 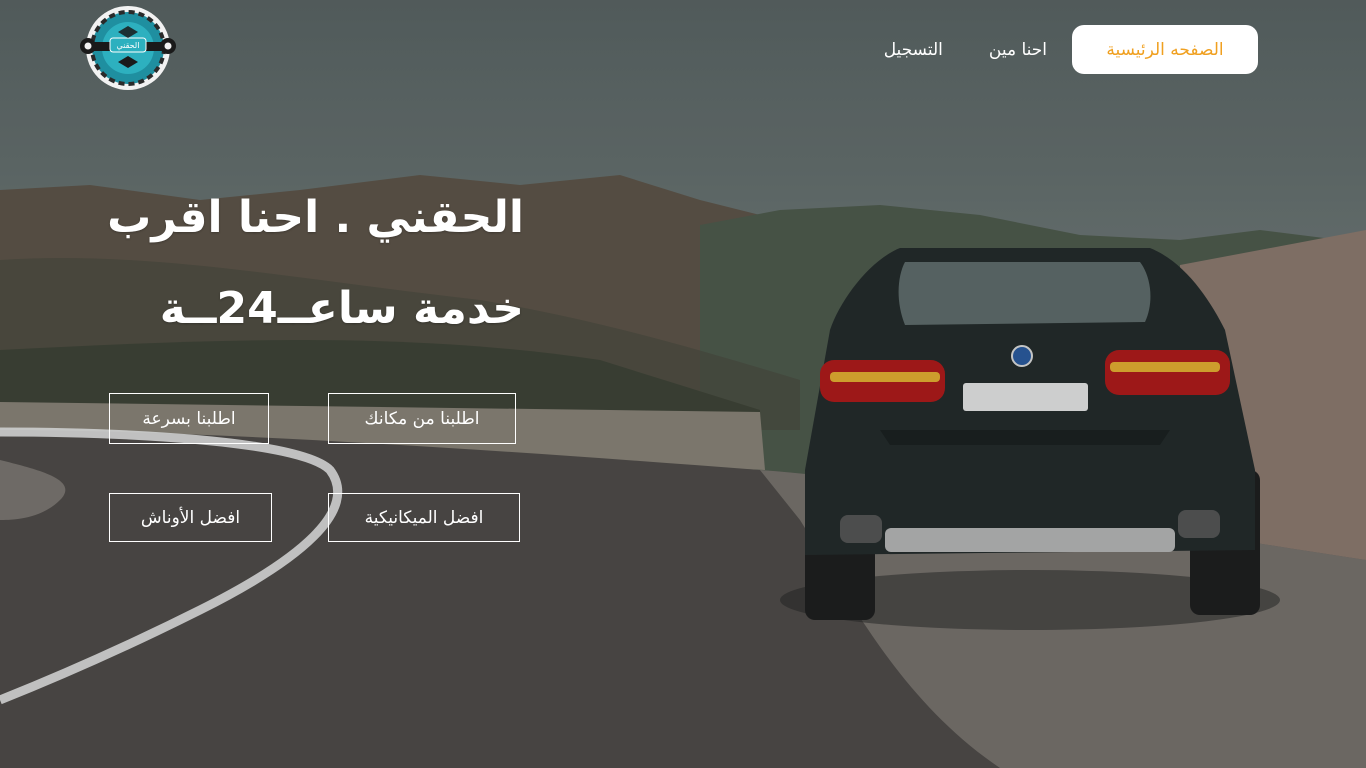 What do you see at coordinates (1018, 49) in the screenshot?
I see `nav-about-link: احنا مين` at bounding box center [1018, 49].